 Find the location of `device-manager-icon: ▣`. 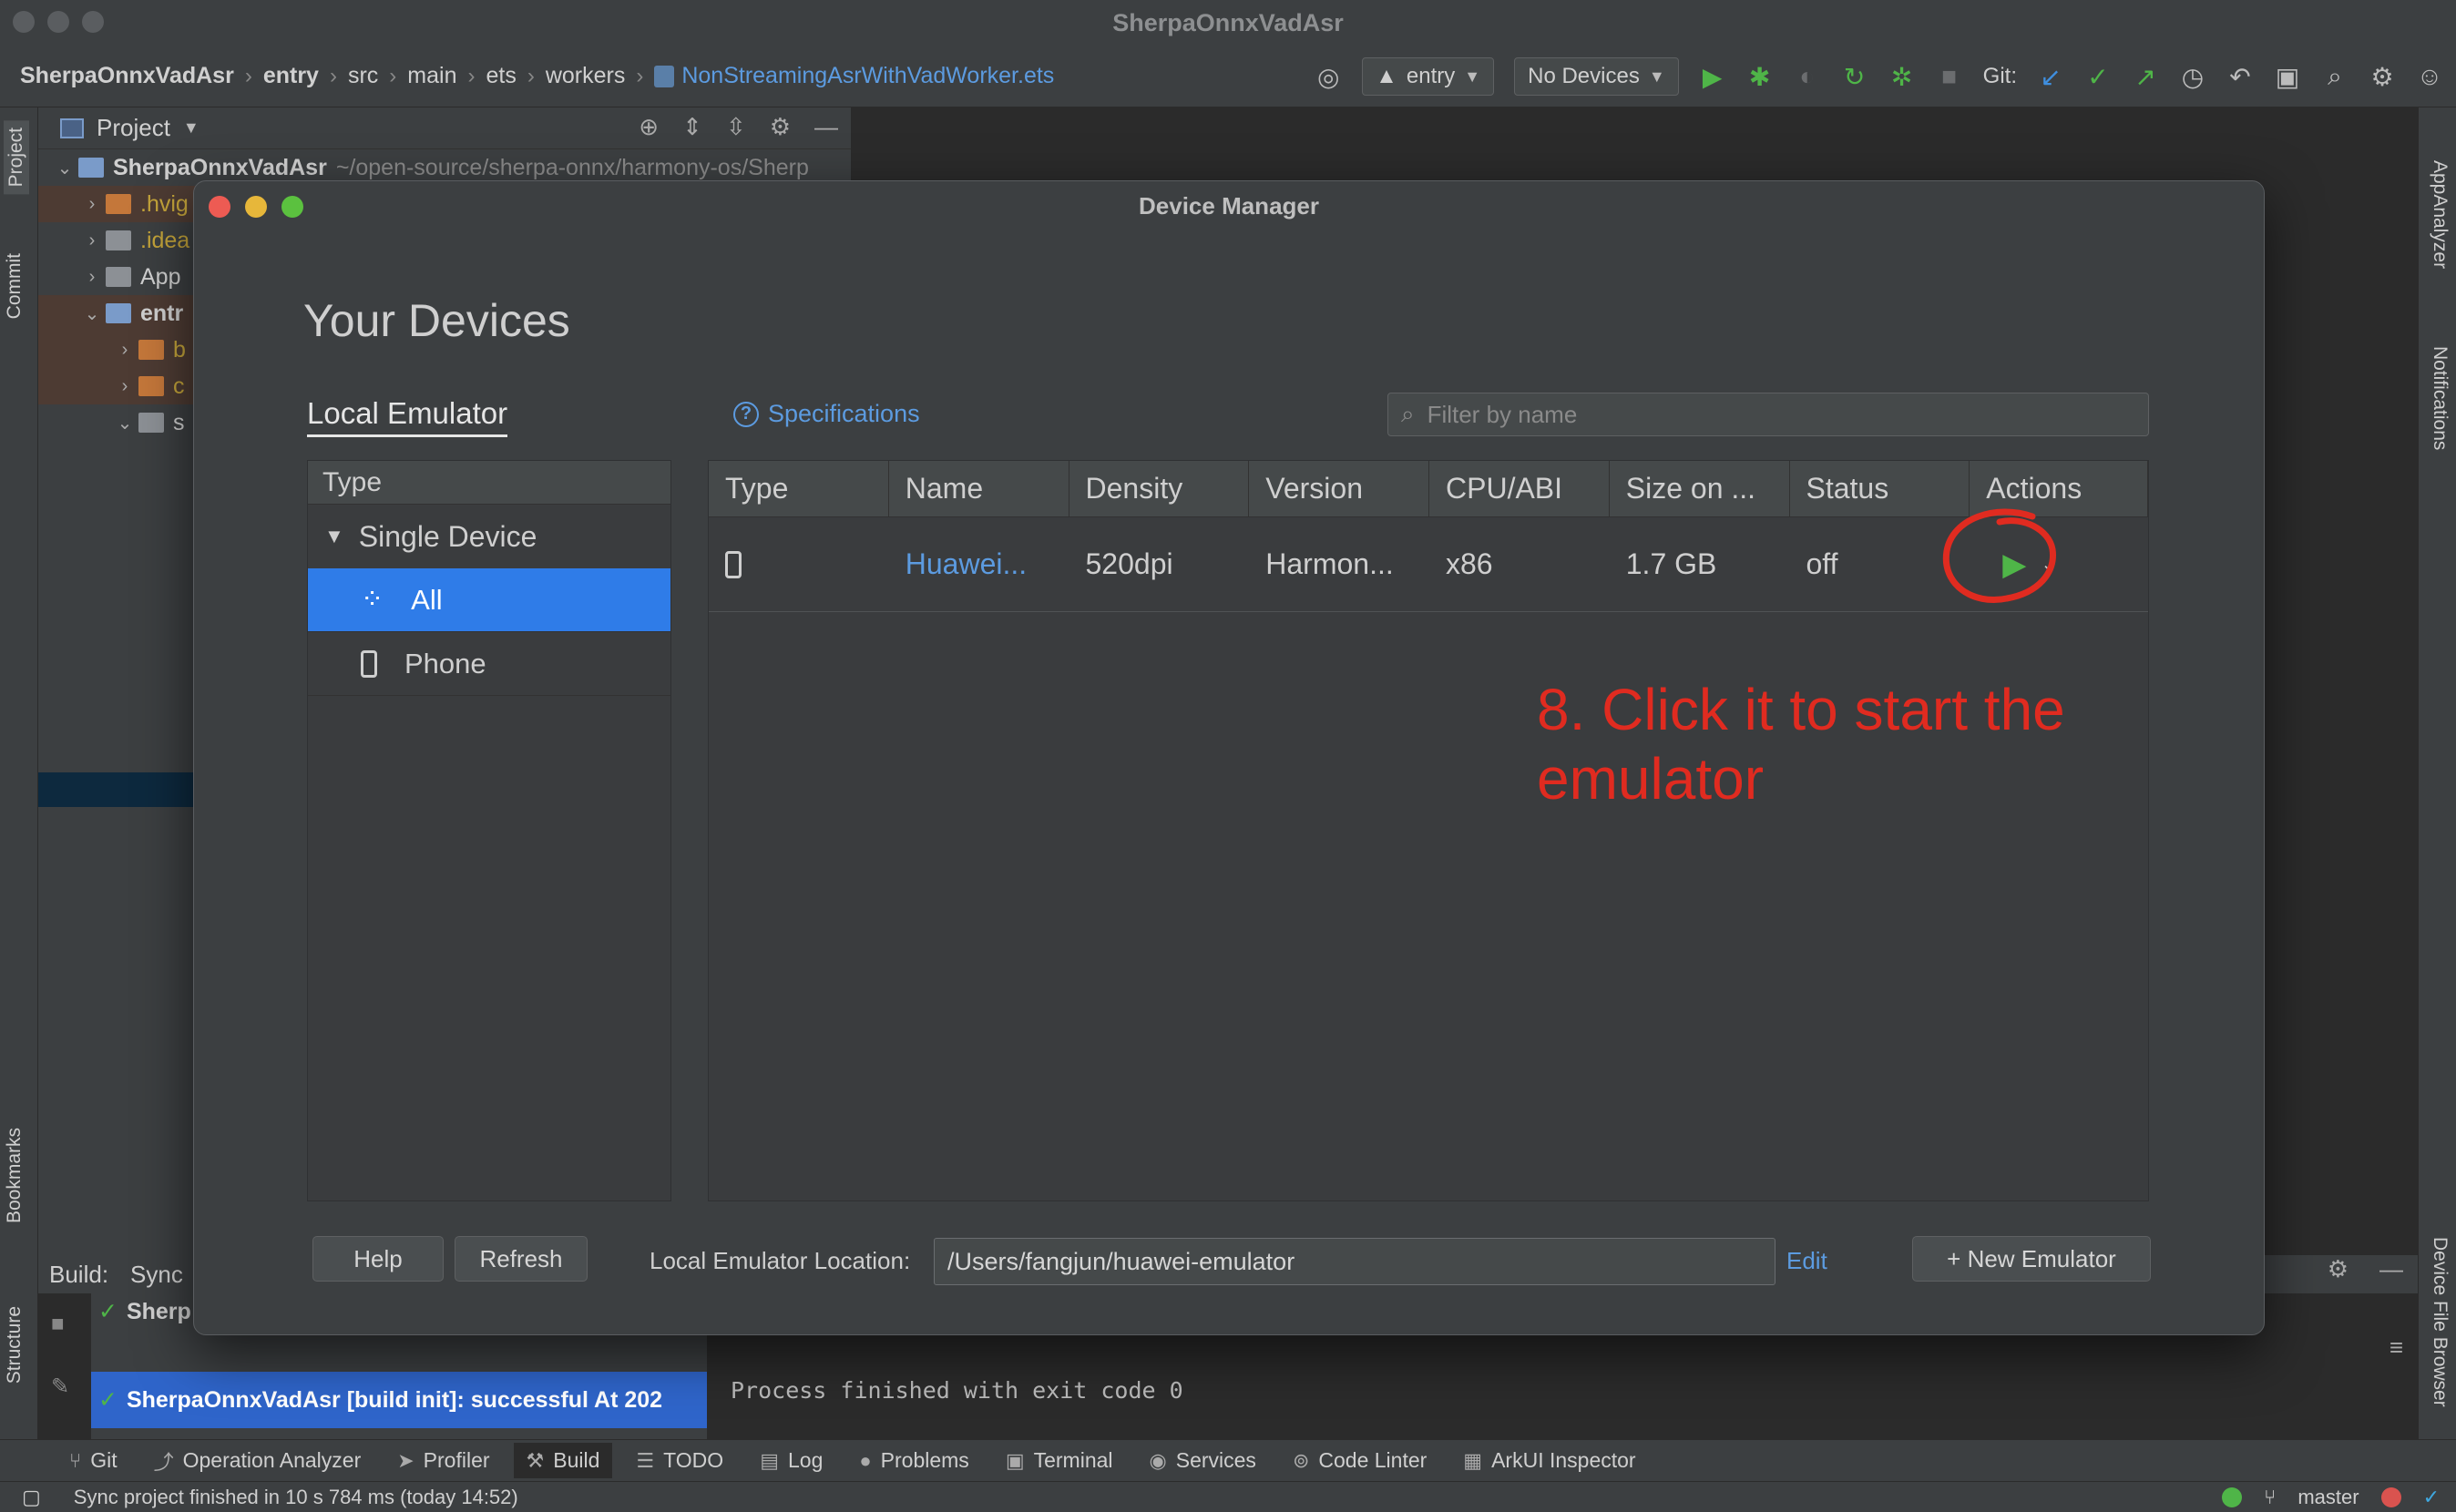

device-manager-icon: ▣ is located at coordinates (2287, 77).